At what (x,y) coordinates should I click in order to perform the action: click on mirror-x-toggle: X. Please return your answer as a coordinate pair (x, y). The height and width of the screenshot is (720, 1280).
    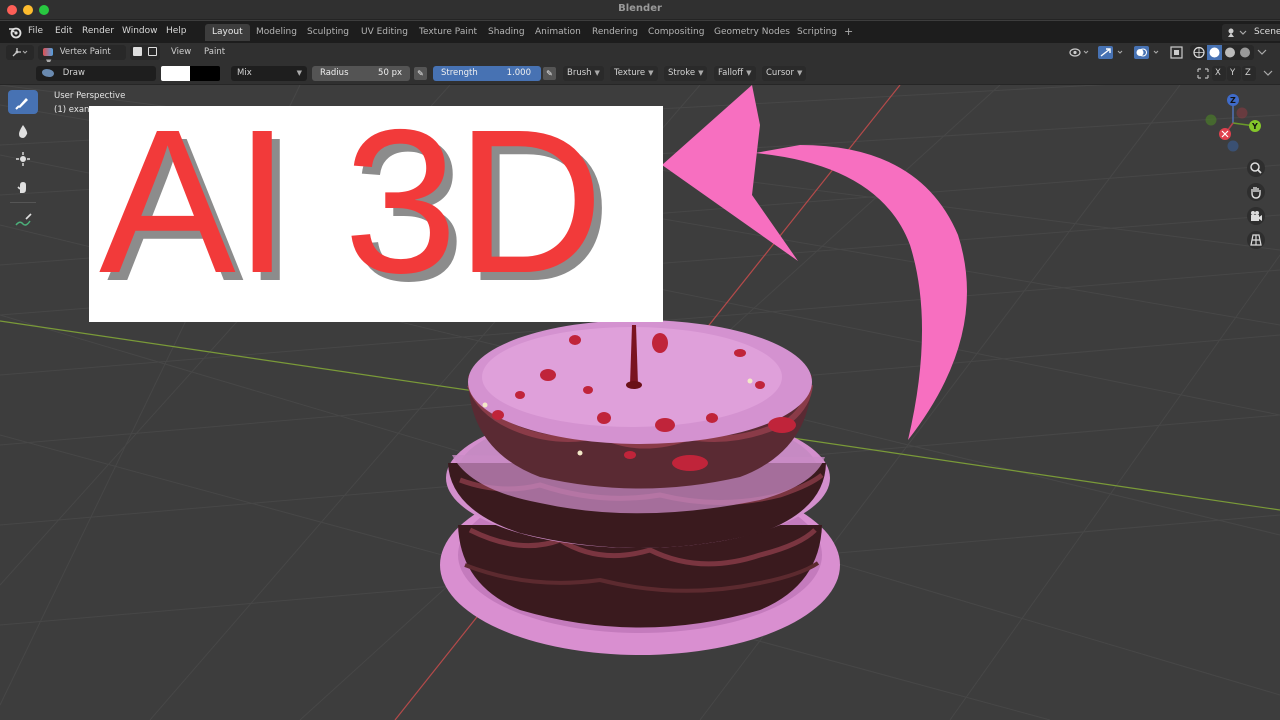
    Looking at the image, I should click on (1219, 73).